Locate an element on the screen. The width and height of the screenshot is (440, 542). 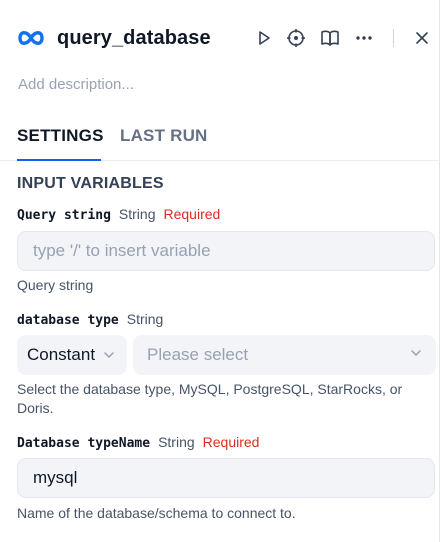
more-icon is located at coordinates (364, 38).